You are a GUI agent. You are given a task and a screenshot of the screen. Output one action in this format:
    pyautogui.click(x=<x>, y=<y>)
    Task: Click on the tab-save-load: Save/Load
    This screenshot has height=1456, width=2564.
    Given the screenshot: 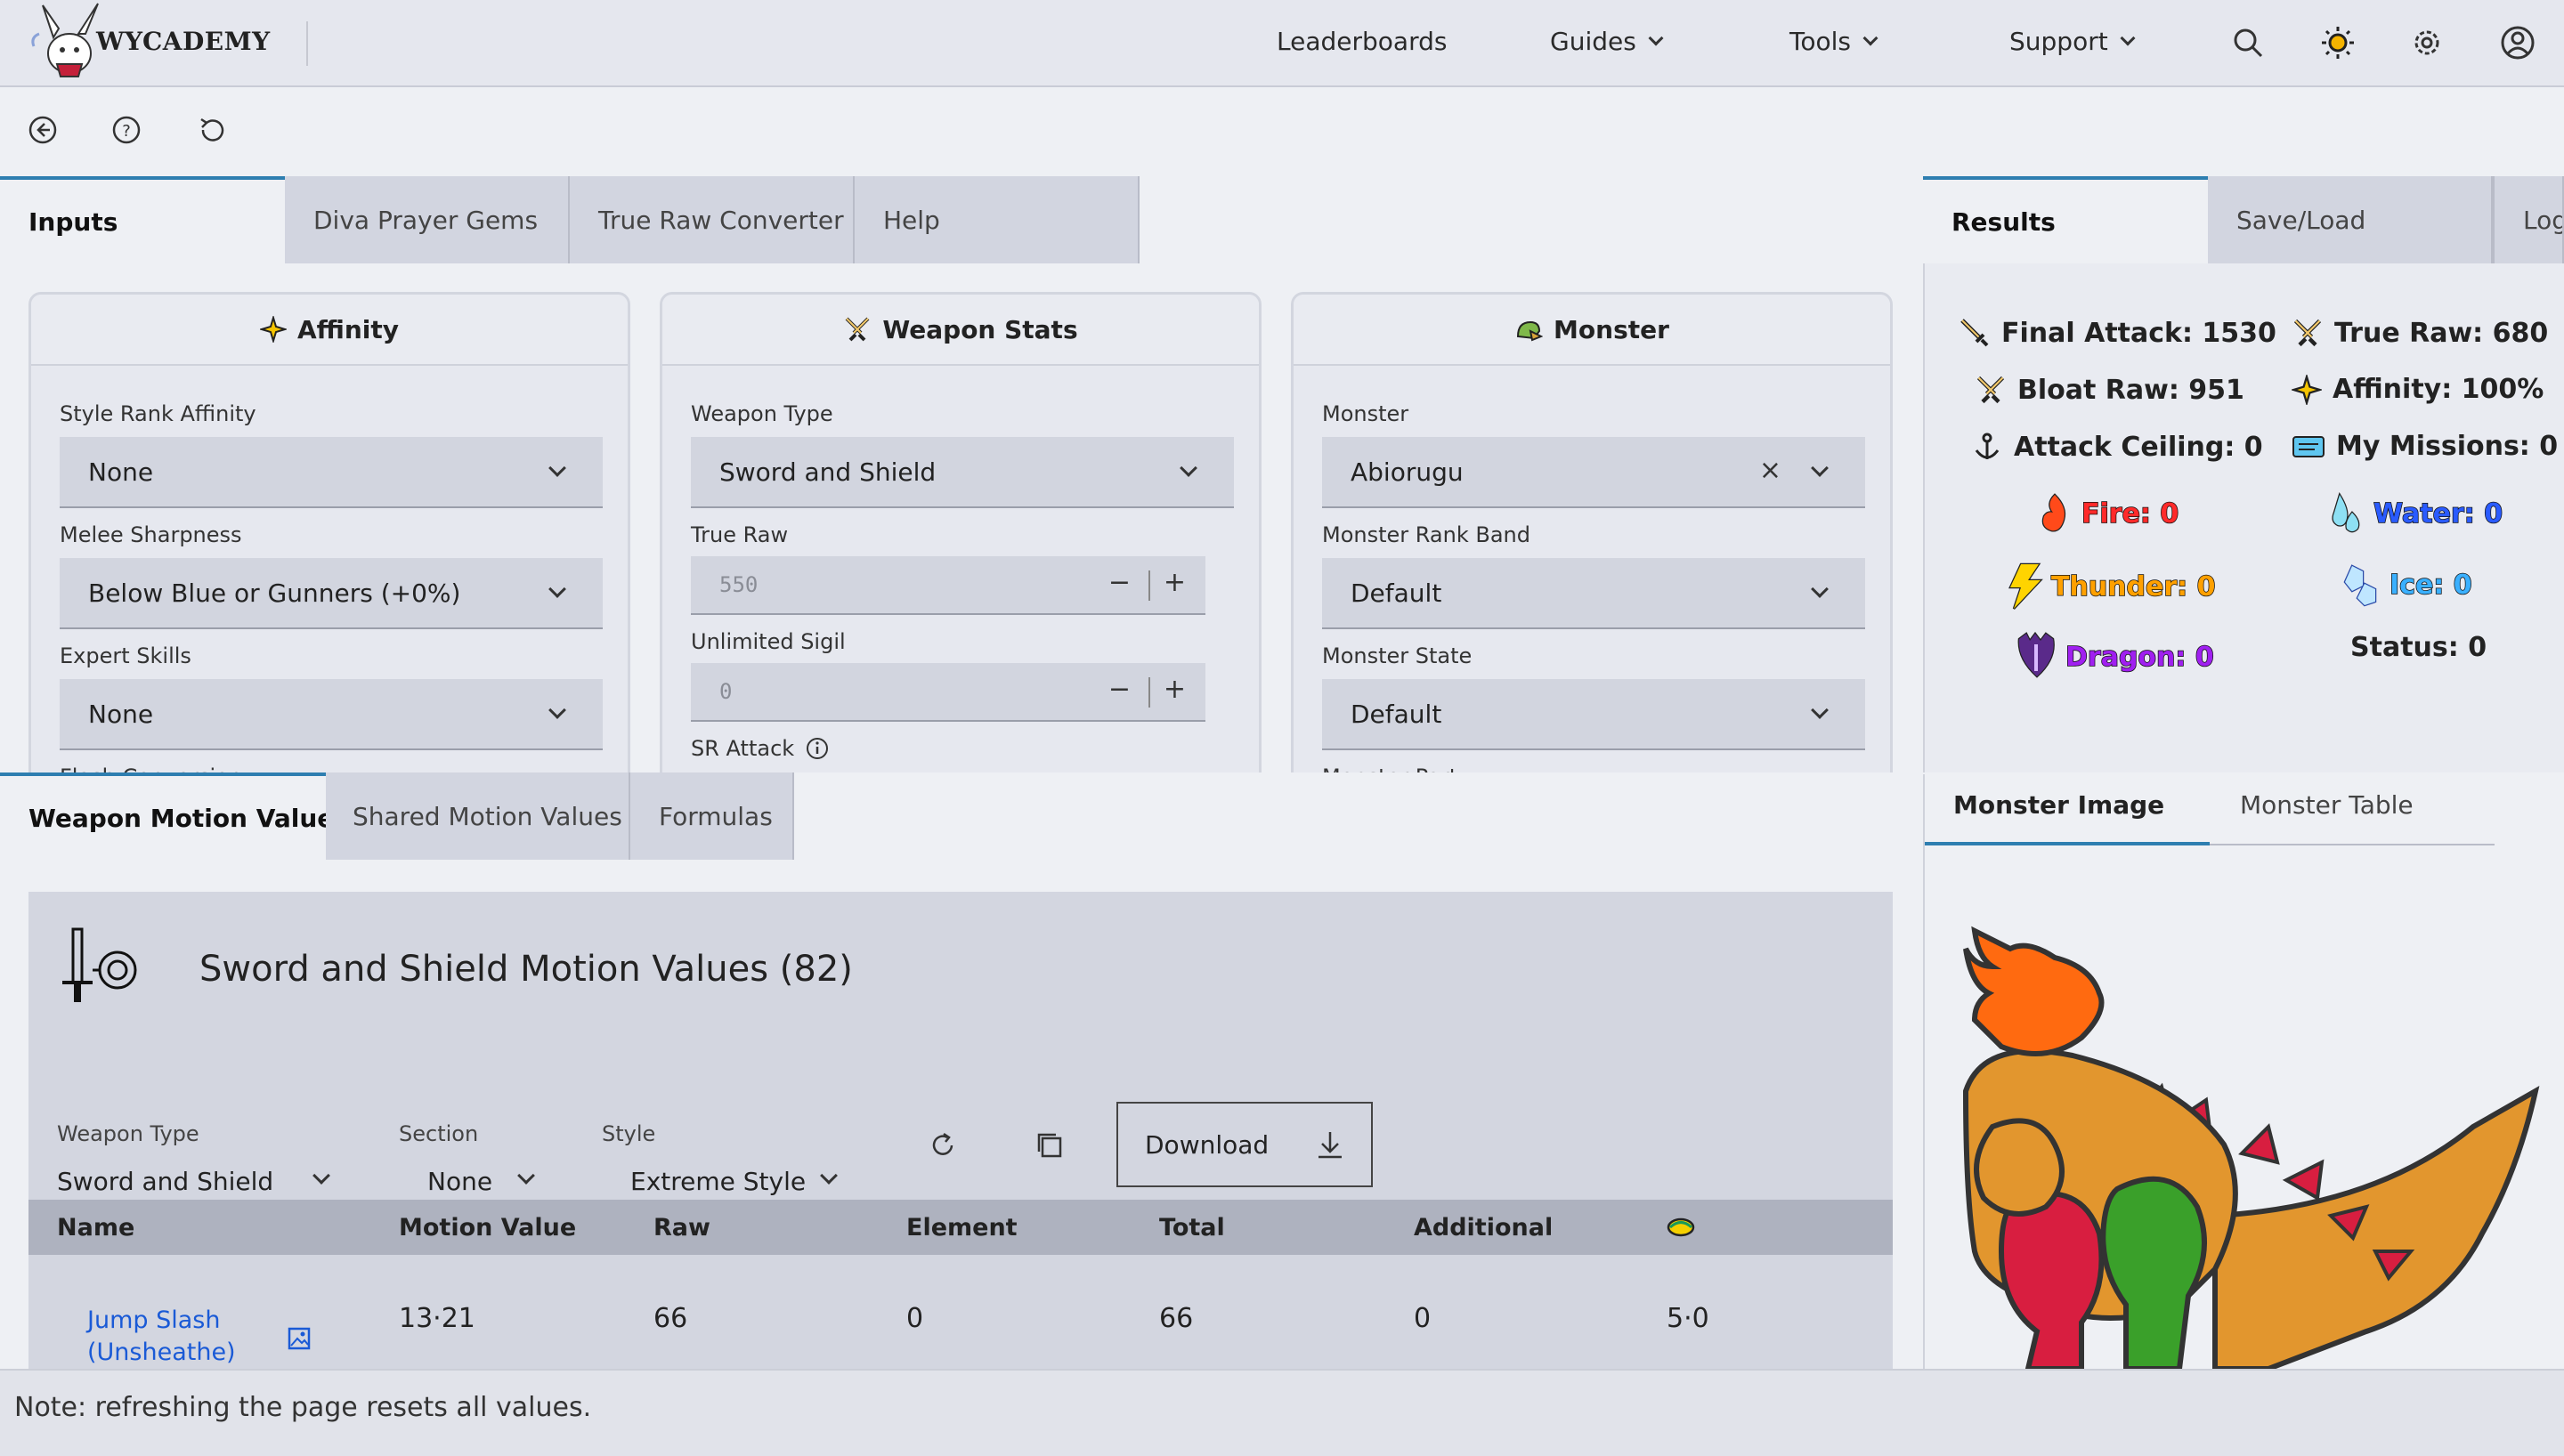 What is the action you would take?
    pyautogui.click(x=2350, y=219)
    